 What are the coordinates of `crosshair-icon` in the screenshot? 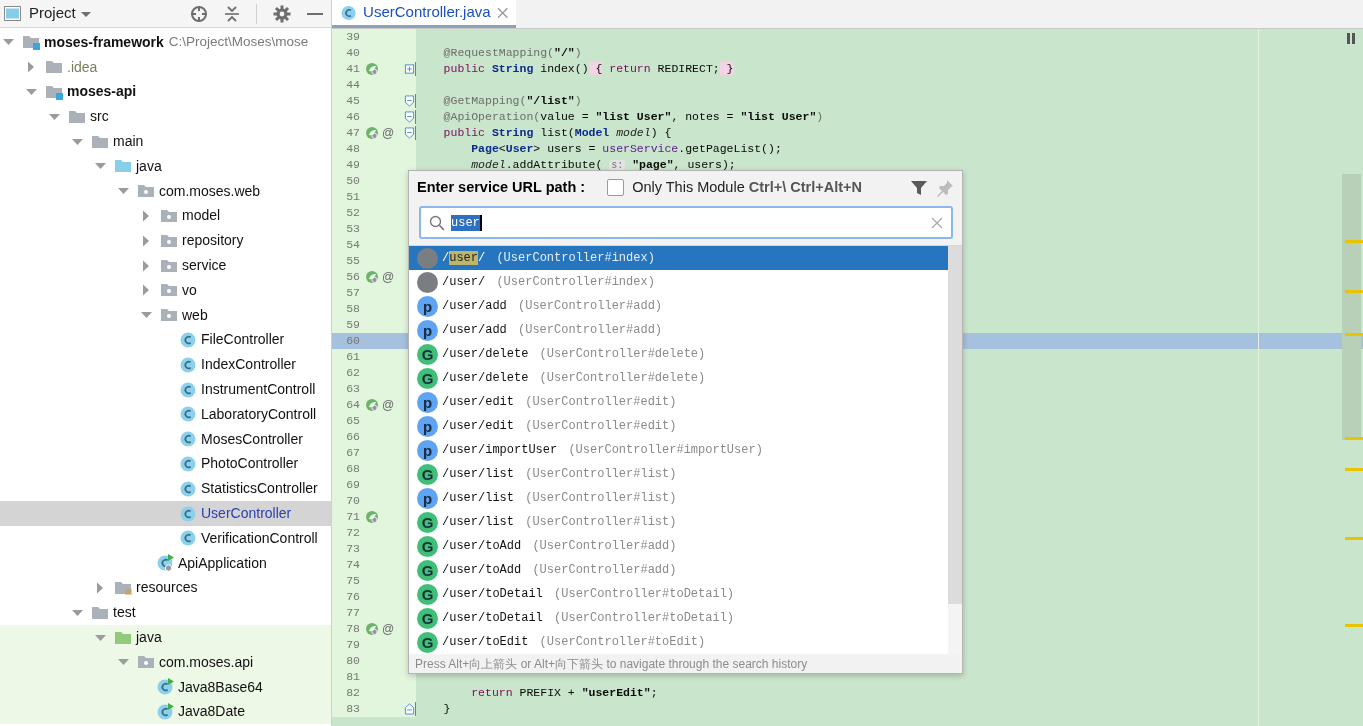 It's located at (199, 13).